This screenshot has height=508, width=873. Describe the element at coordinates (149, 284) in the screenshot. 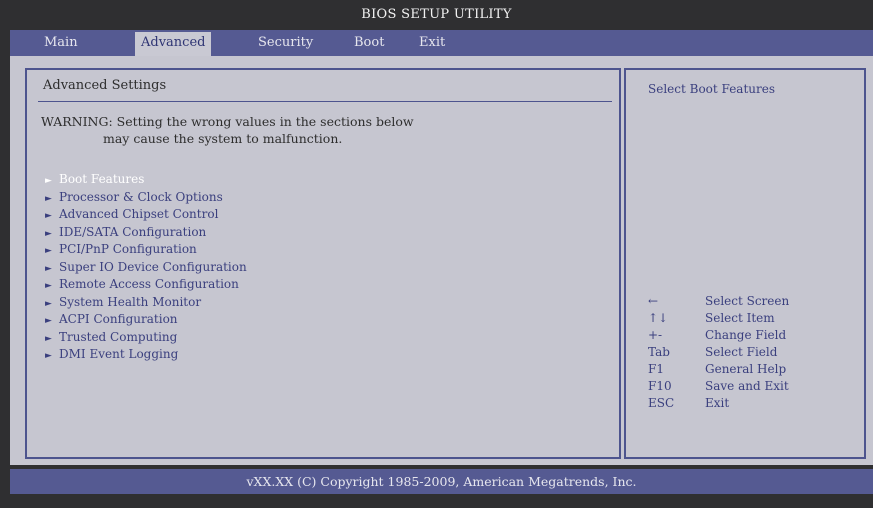

I see `menu-item-label: Remote Access Configuration` at that location.